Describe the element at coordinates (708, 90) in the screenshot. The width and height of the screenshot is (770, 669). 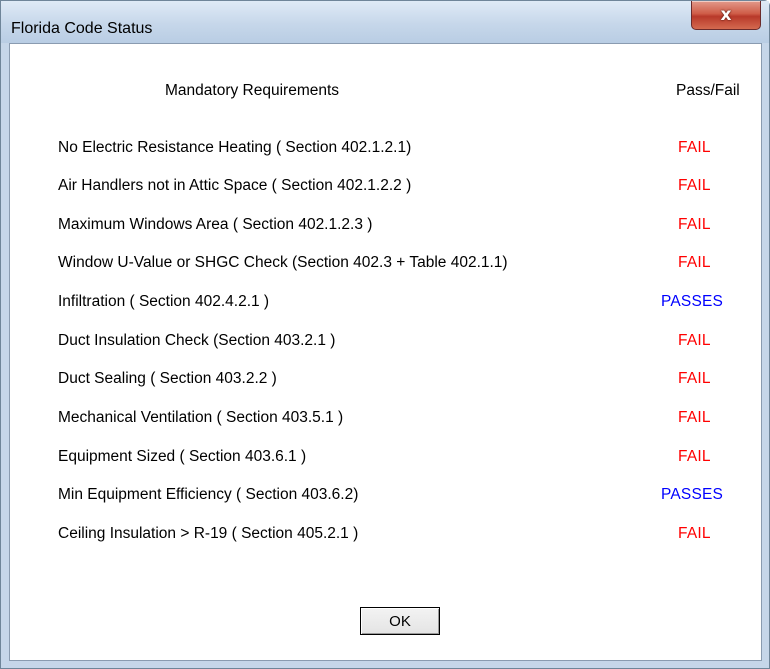
I see `pass-fail-column-header: Pass/Fail` at that location.